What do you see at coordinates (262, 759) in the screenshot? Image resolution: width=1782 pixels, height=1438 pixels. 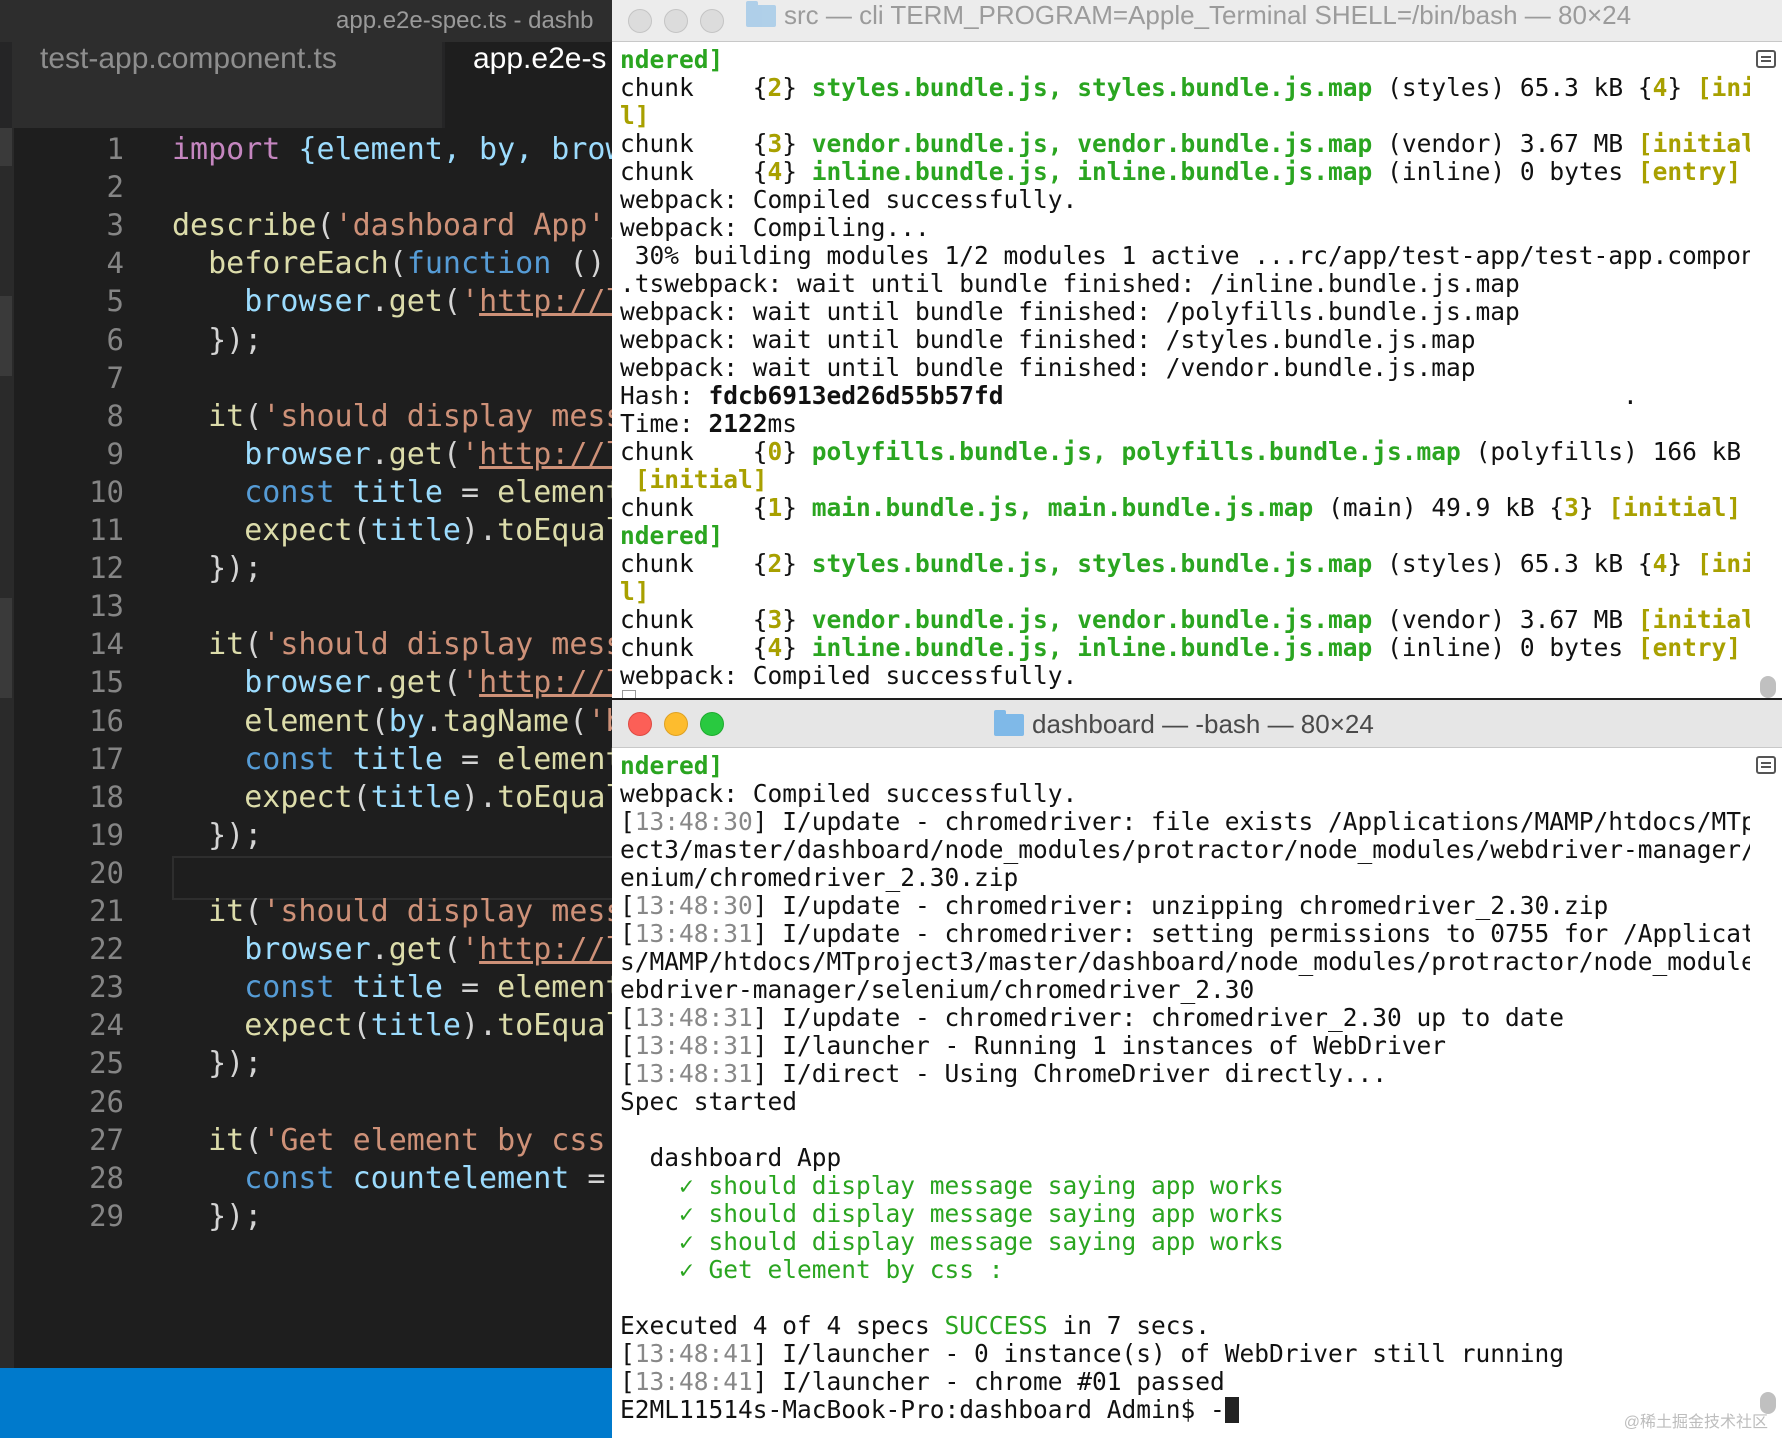 I see `code-token: const` at bounding box center [262, 759].